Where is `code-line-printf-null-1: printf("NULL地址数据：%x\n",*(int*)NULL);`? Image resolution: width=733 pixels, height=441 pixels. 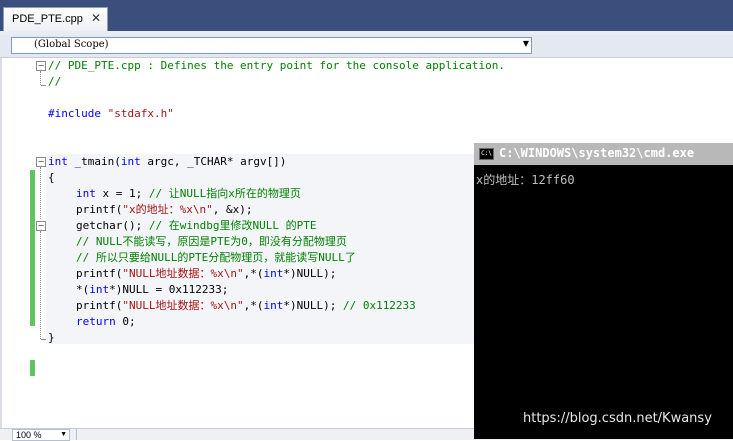 code-line-printf-null-1: printf("NULL地址数据：%x\n",*(int*)NULL); is located at coordinates (206, 273).